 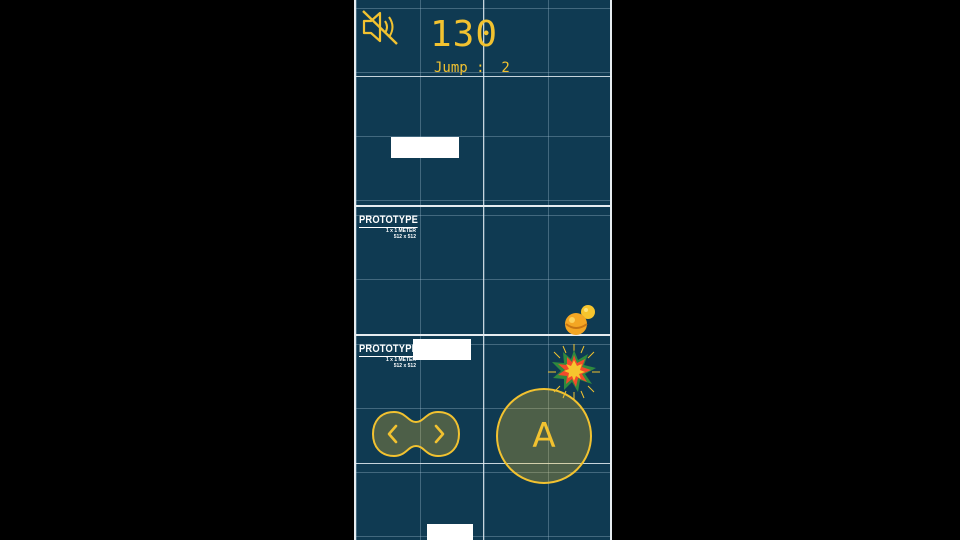 I want to click on speaker-muted-icon, so click(x=380, y=27).